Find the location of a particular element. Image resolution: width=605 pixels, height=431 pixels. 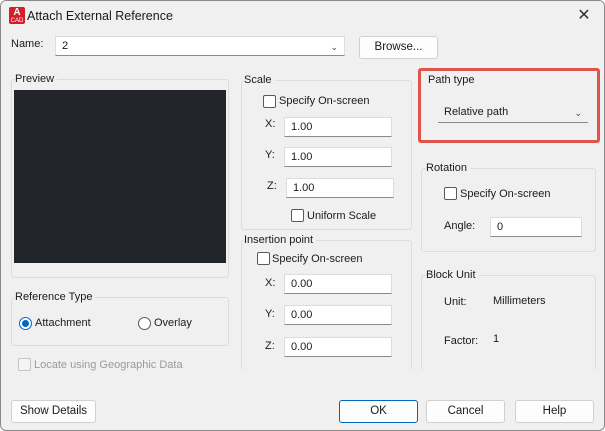

rotation-group is located at coordinates (508, 210).